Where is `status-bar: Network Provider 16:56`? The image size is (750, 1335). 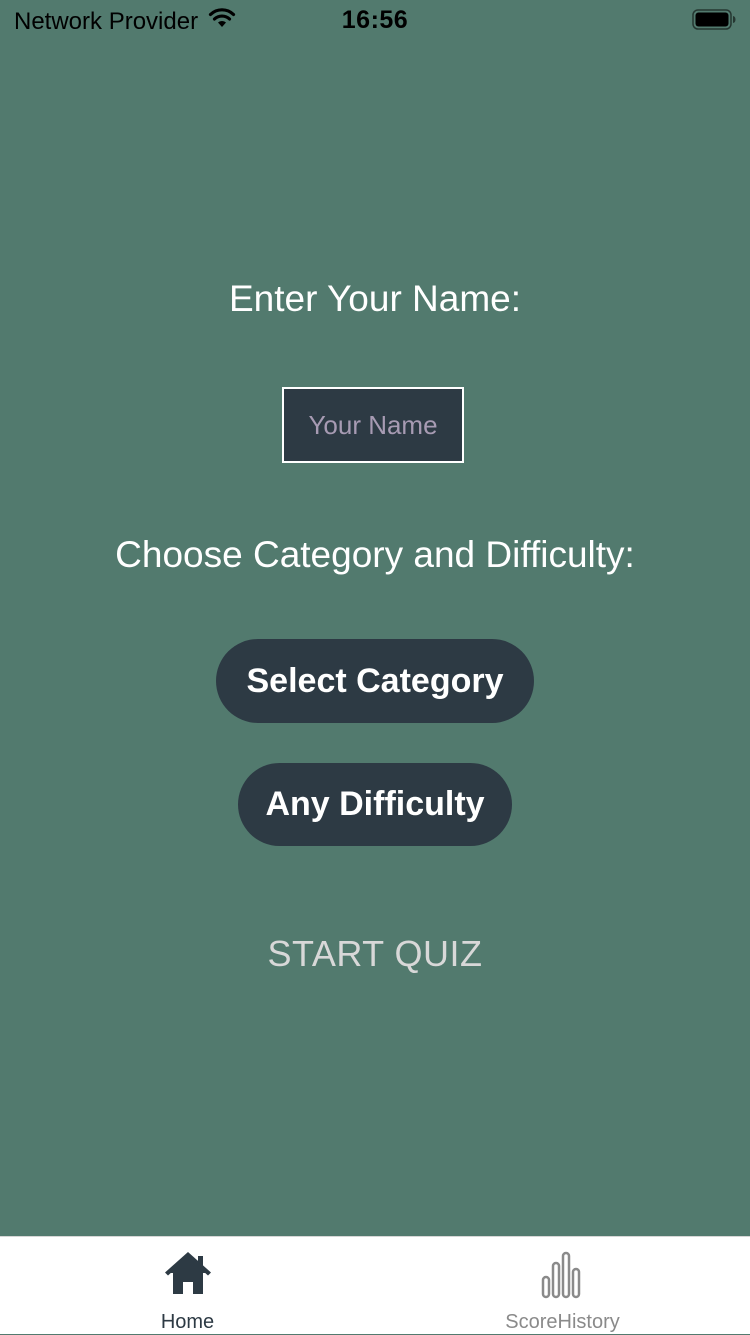
status-bar: Network Provider 16:56 is located at coordinates (375, 20).